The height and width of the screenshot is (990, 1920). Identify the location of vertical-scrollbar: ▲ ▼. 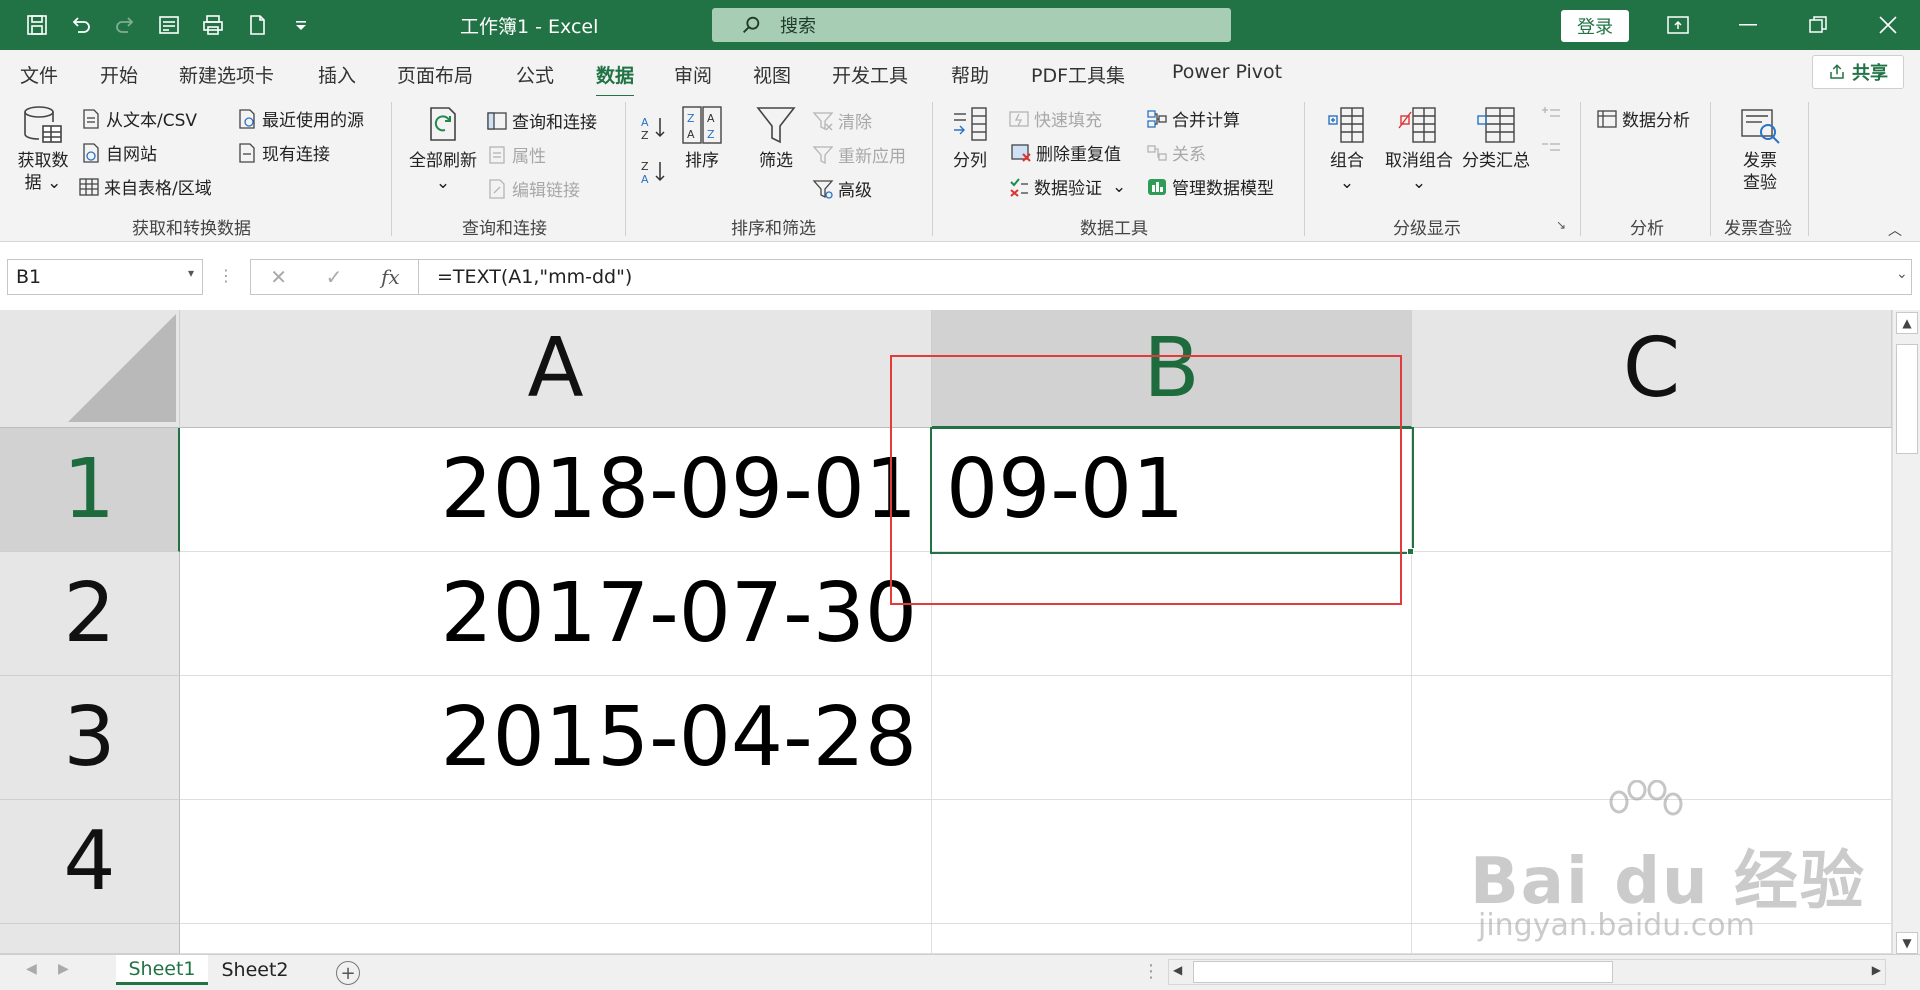
(1906, 633).